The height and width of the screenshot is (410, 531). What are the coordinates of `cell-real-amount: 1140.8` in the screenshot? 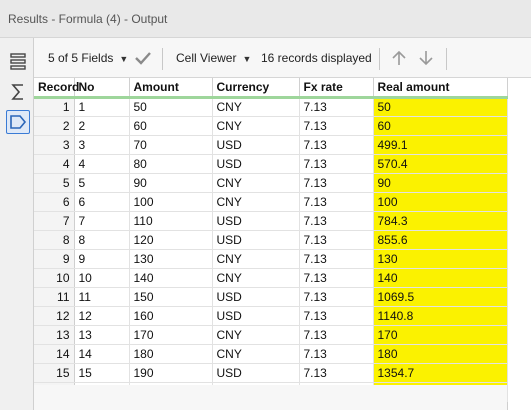 It's located at (440, 316).